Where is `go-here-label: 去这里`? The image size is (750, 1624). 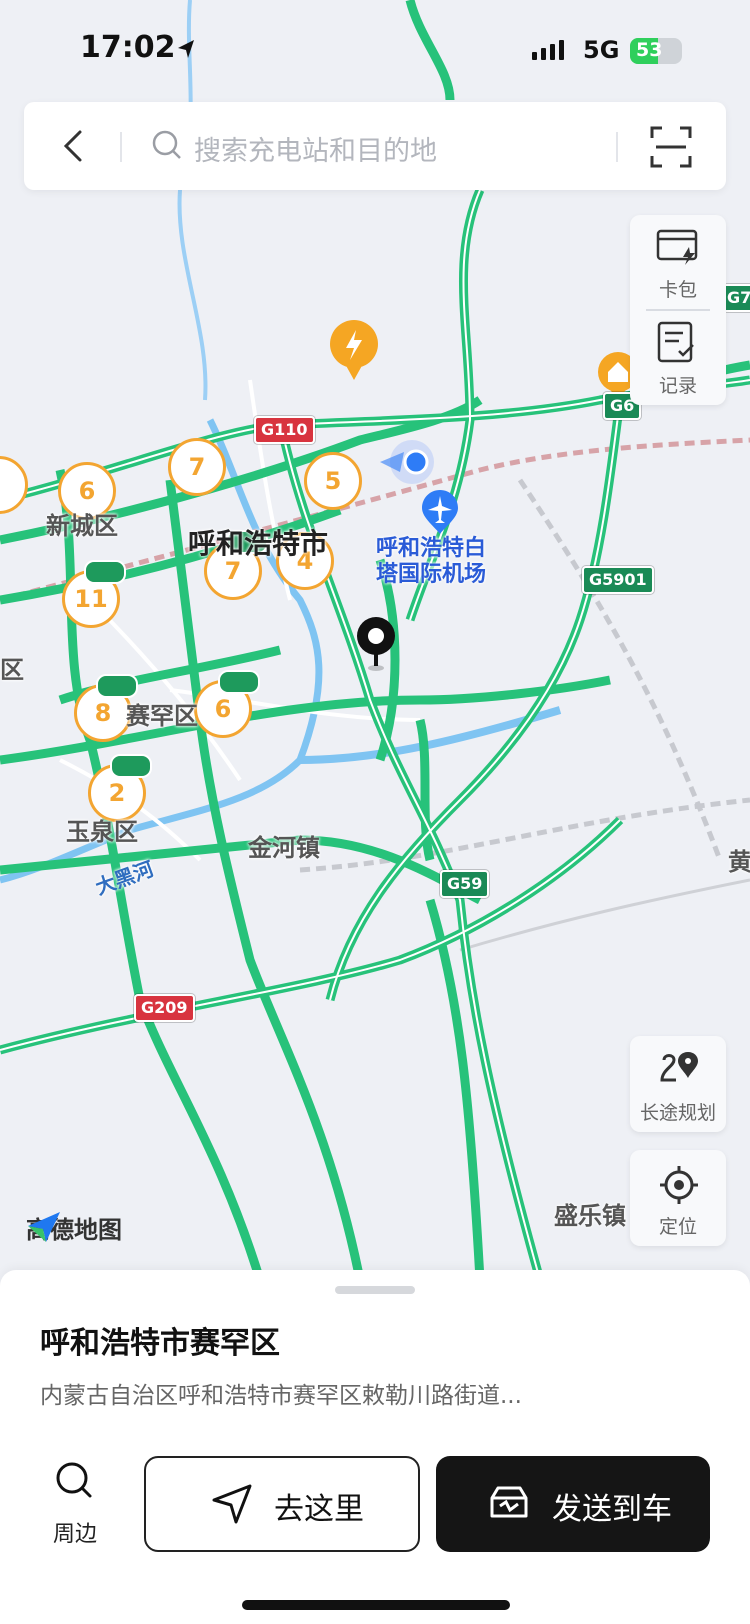 go-here-label: 去这里 is located at coordinates (319, 1509).